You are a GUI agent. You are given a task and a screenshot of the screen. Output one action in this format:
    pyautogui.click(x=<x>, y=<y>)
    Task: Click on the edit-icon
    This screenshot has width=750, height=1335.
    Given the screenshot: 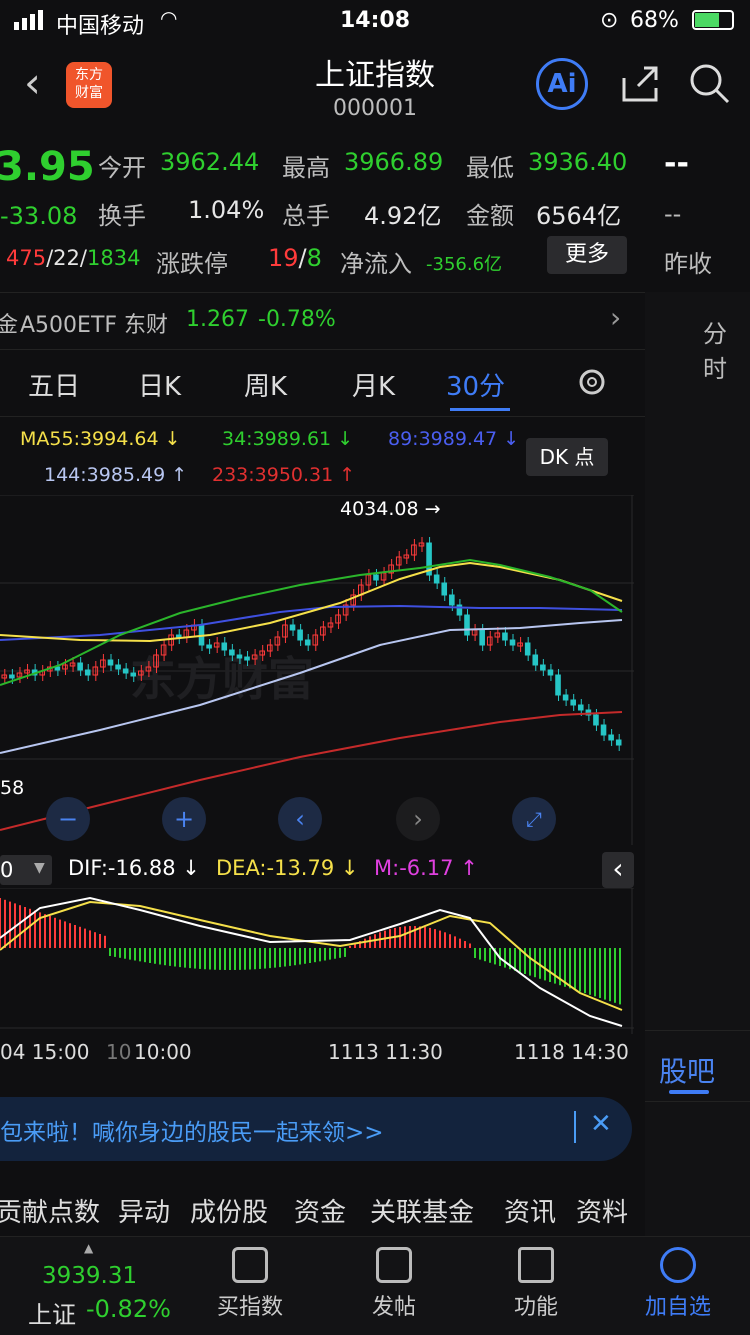 What is the action you would take?
    pyautogui.click(x=394, y=1265)
    